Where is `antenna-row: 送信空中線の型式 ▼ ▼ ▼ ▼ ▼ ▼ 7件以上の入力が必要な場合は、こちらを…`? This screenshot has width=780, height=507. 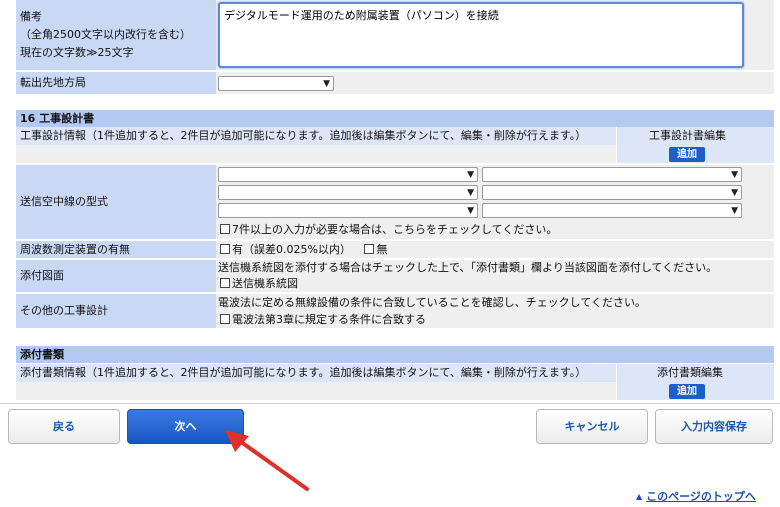 antenna-row: 送信空中線の型式 ▼ ▼ ▼ ▼ ▼ ▼ 7件以上の入力が必要な場合は、こちらを… is located at coordinates (395, 202).